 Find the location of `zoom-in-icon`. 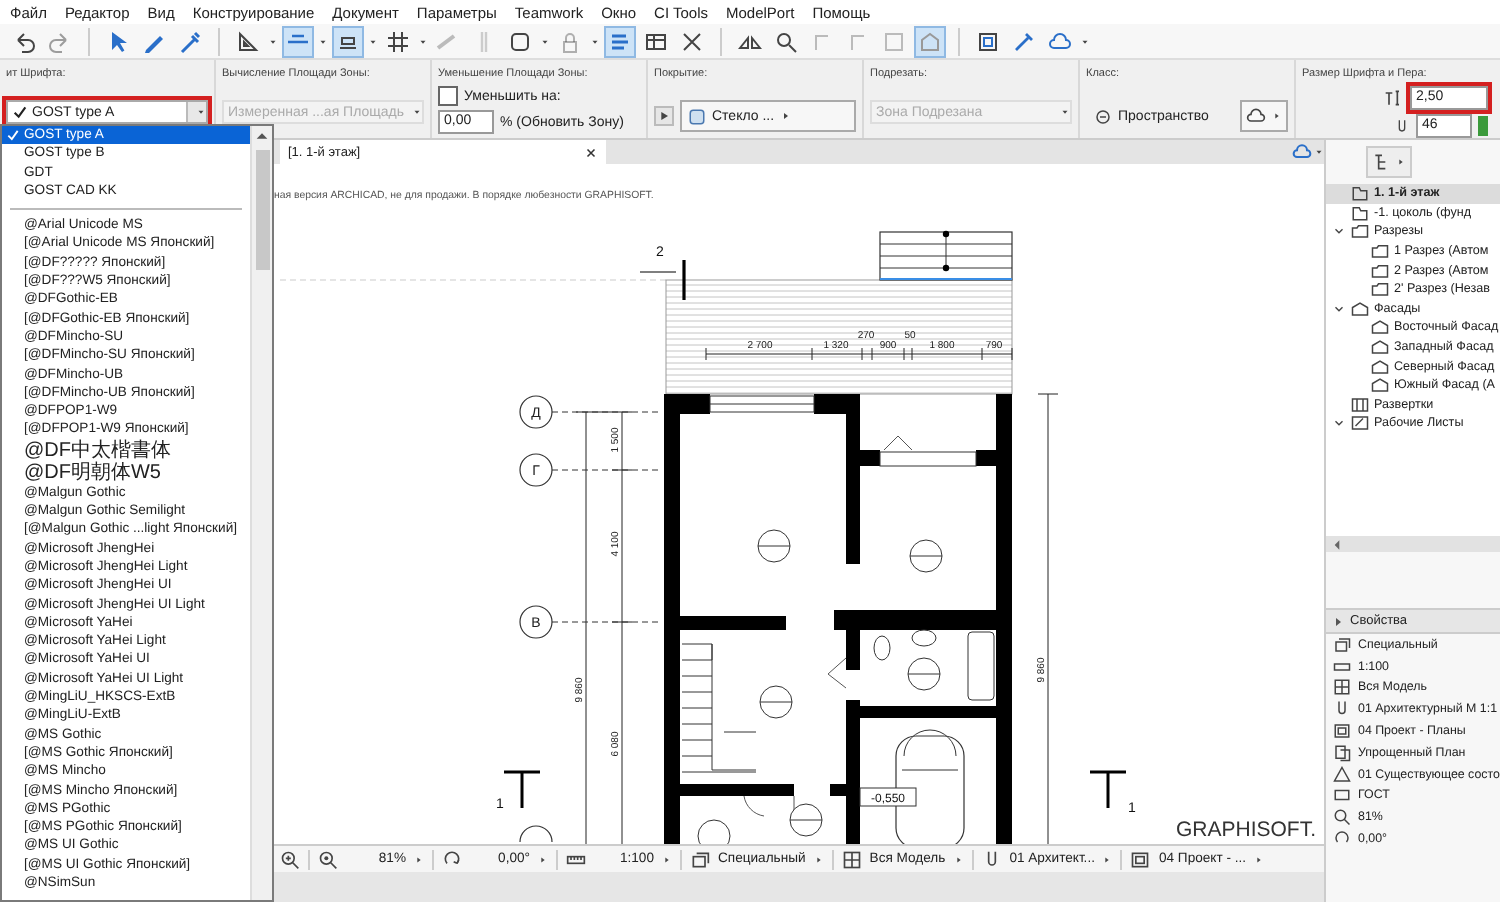

zoom-in-icon is located at coordinates (290, 859).